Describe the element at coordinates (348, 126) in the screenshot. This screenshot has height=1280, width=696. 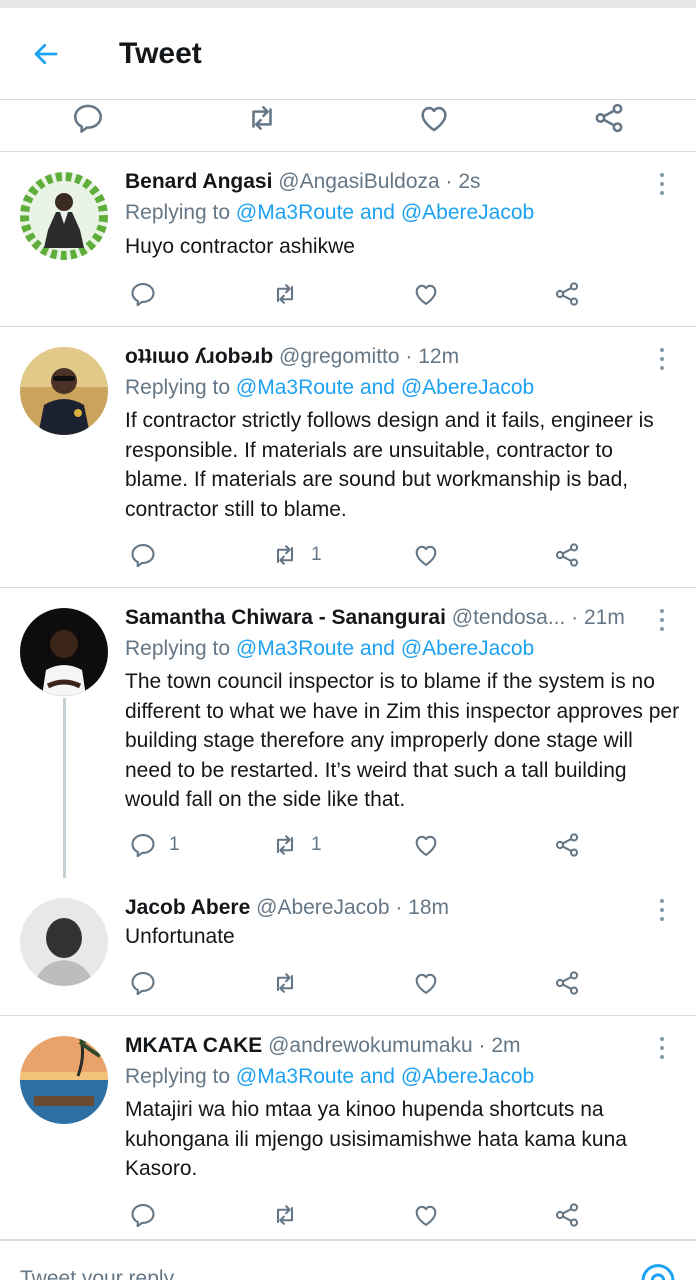
I see `main-tweet-actions` at that location.